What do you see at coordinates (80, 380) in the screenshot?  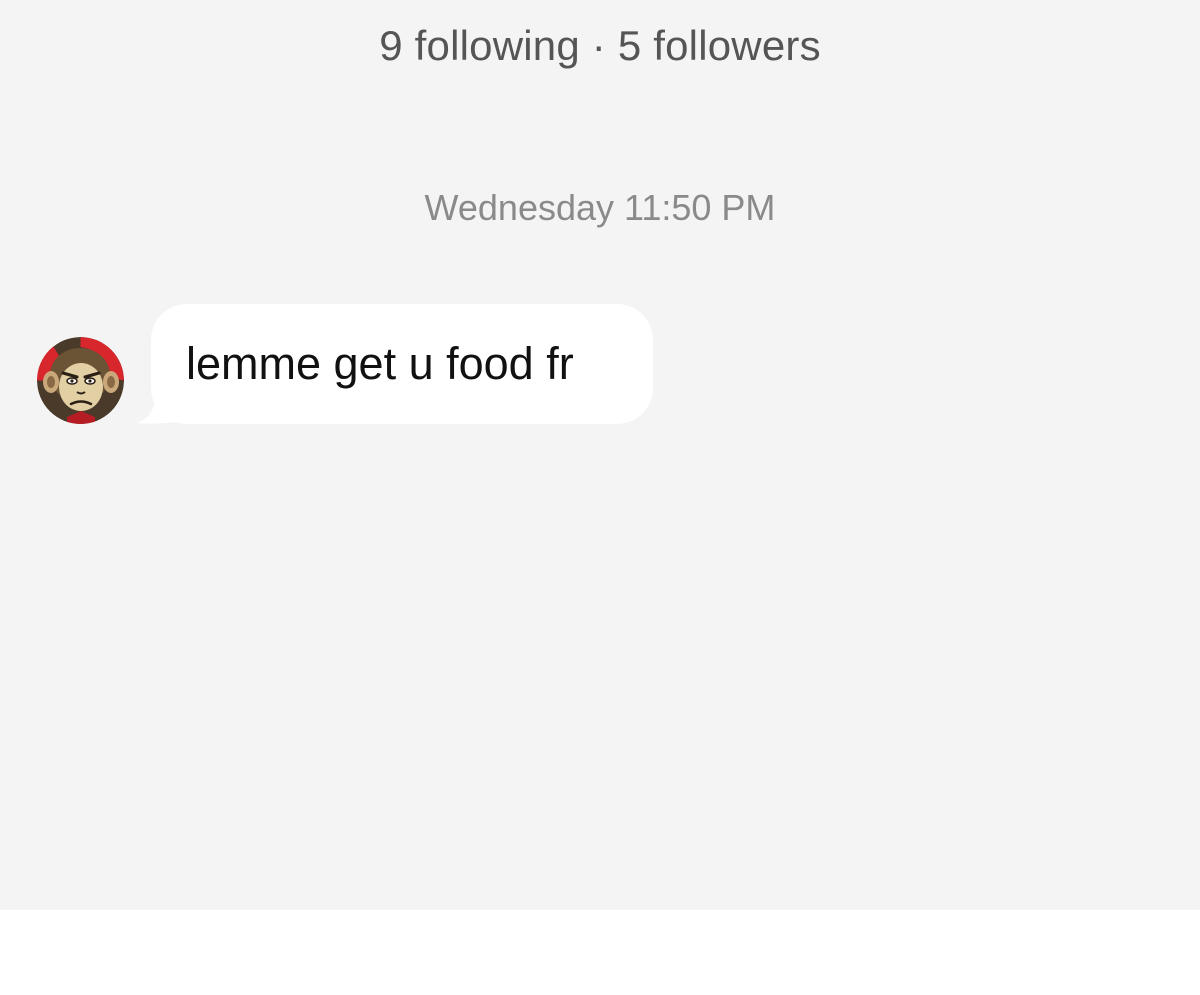 I see `monkey-avatar-icon` at bounding box center [80, 380].